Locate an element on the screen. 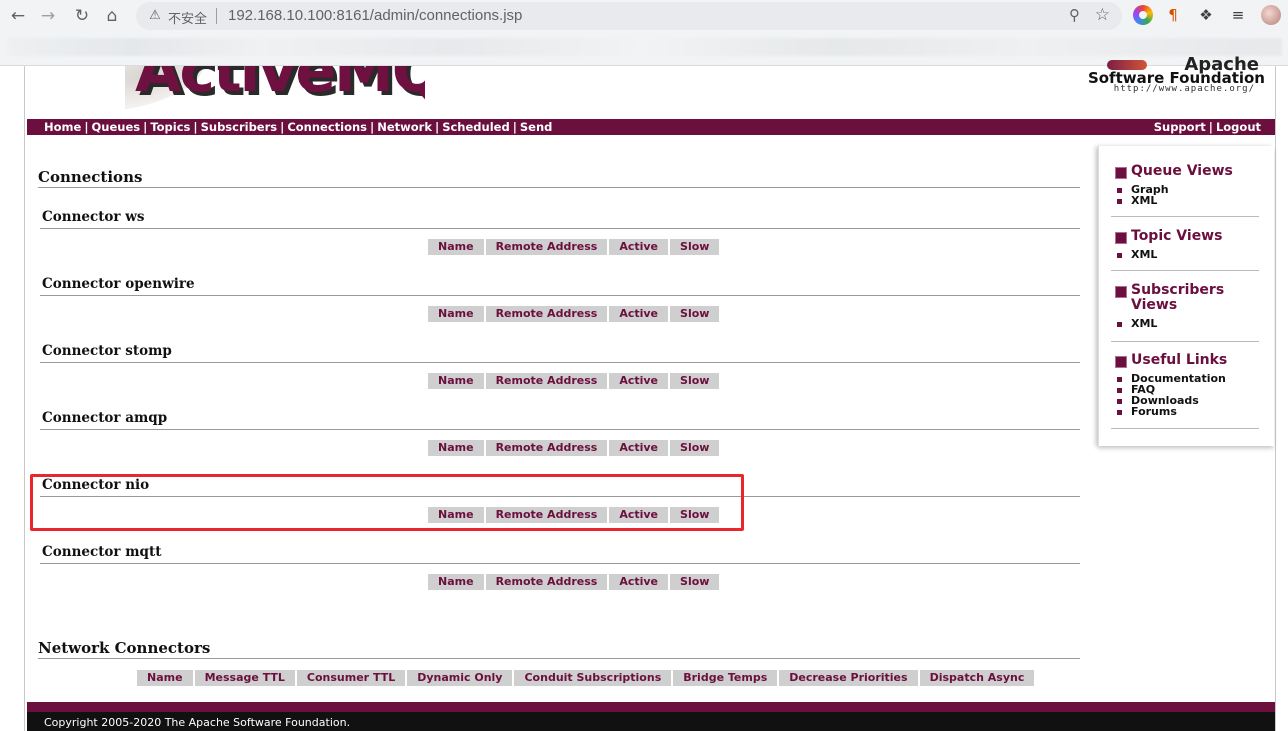 The image size is (1288, 731). puzzle-extensions-icon: ❖ is located at coordinates (1206, 15).